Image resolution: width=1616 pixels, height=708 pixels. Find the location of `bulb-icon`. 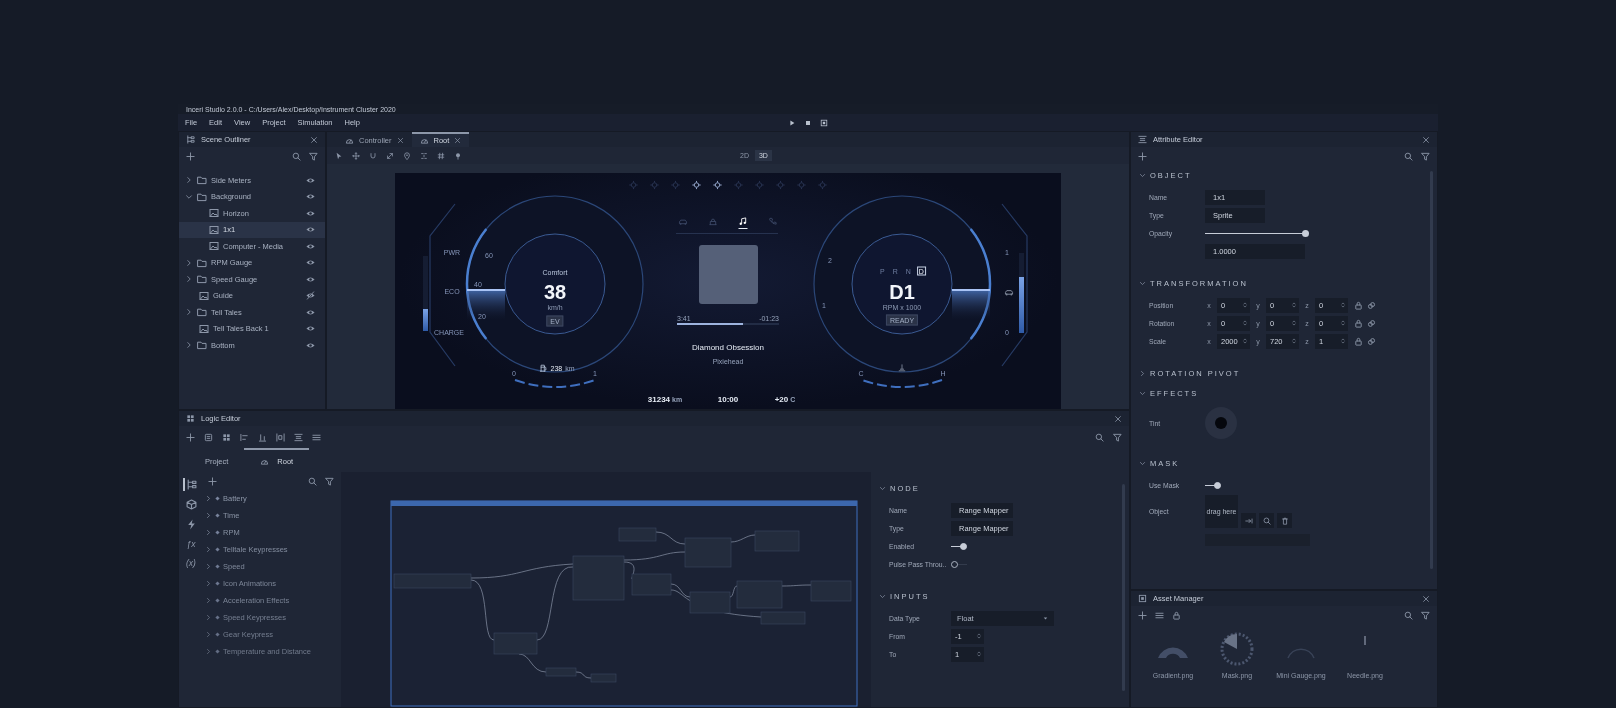

bulb-icon is located at coordinates (458, 155).